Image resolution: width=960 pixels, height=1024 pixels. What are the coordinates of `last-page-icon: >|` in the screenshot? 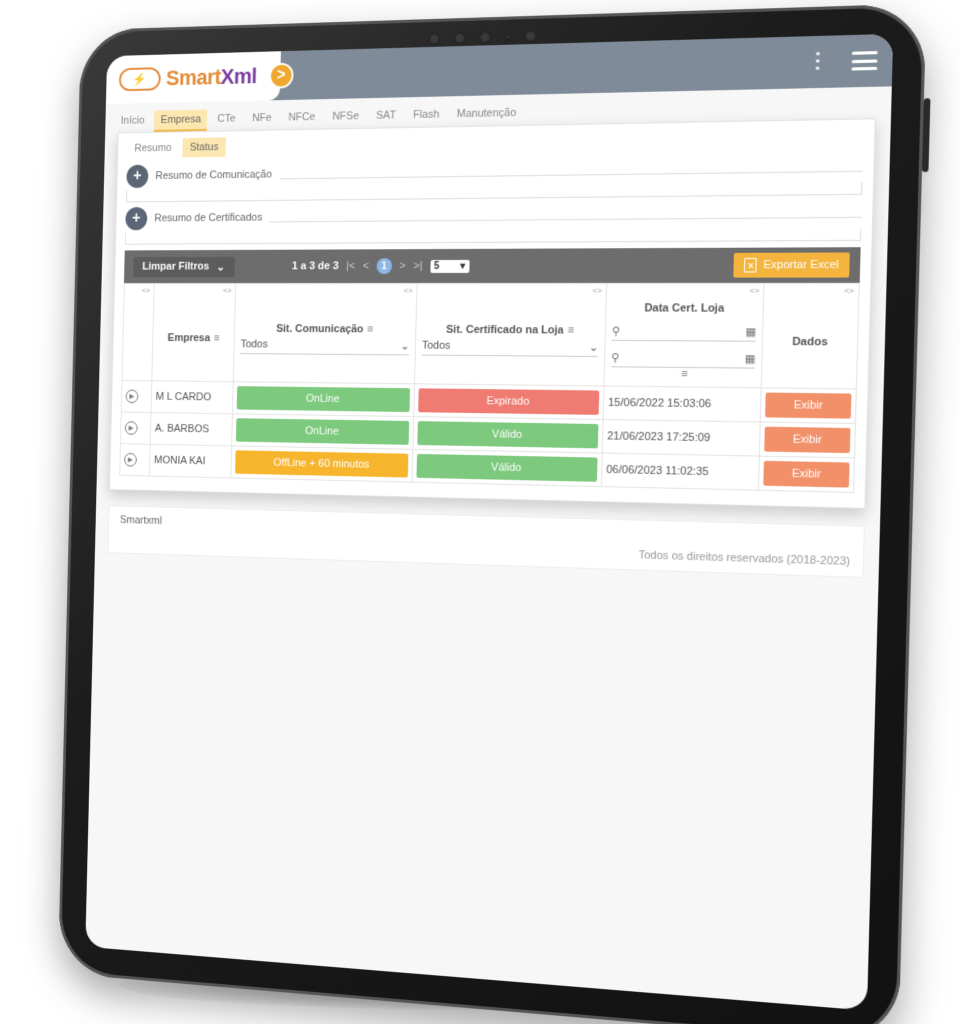 It's located at (417, 266).